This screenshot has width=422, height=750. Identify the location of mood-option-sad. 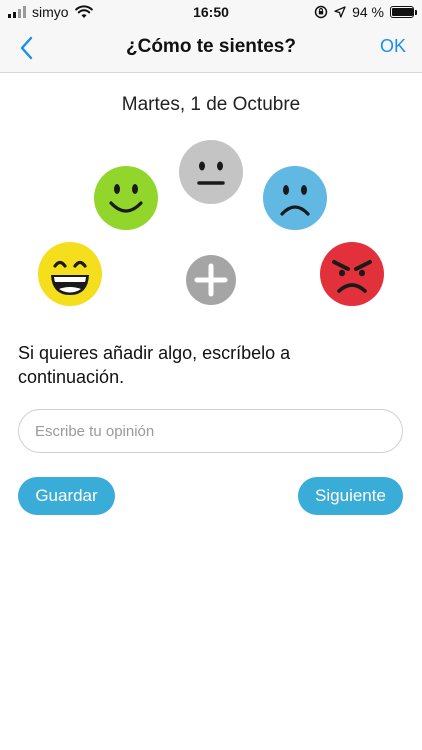
(295, 198).